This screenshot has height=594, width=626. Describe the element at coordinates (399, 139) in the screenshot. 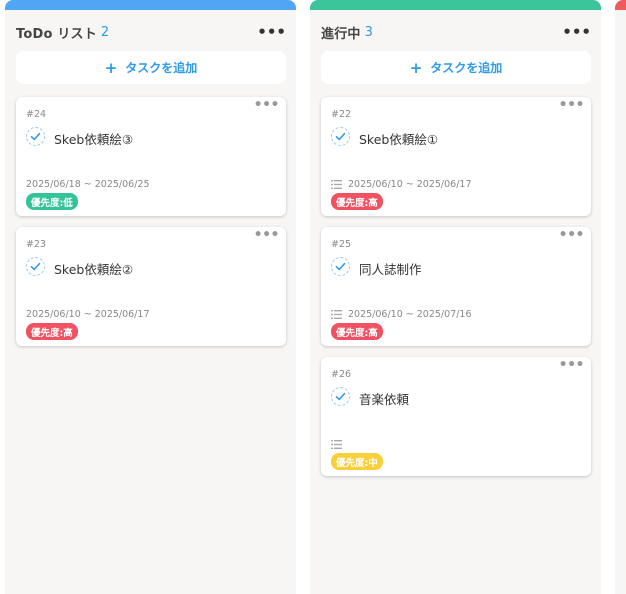

I see `task-title: Skeb依頼絵①` at that location.